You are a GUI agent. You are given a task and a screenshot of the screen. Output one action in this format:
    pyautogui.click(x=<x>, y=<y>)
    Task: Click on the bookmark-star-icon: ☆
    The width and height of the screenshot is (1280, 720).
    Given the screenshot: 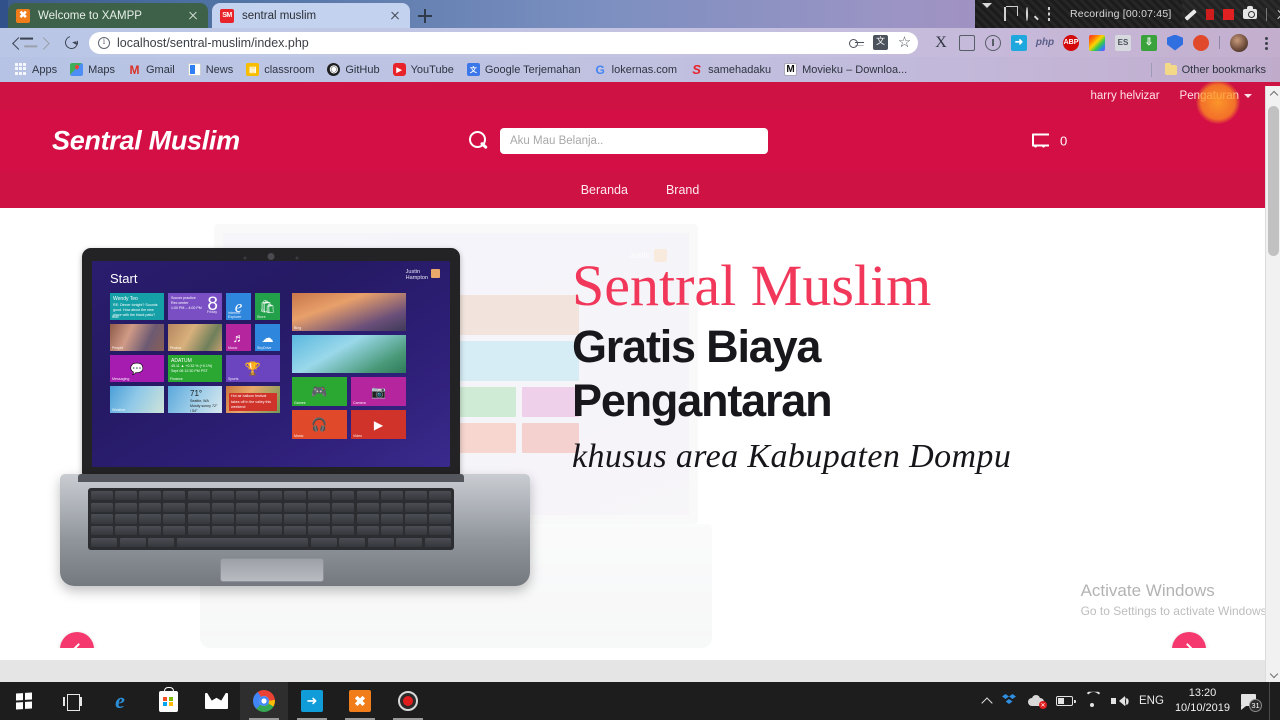 What is the action you would take?
    pyautogui.click(x=904, y=42)
    